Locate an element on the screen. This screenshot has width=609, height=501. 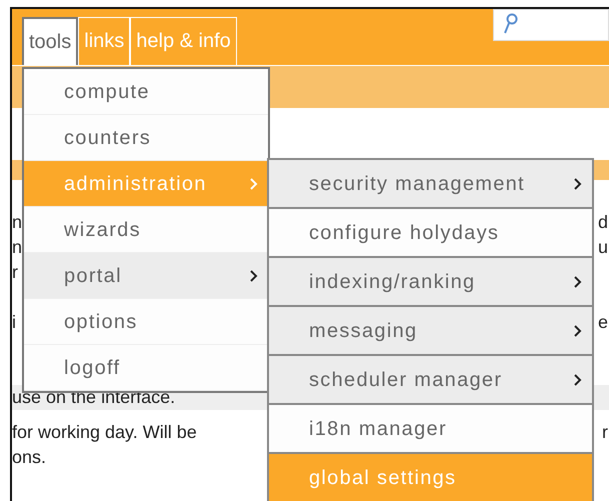
text-fragment: ons. is located at coordinates (29, 457).